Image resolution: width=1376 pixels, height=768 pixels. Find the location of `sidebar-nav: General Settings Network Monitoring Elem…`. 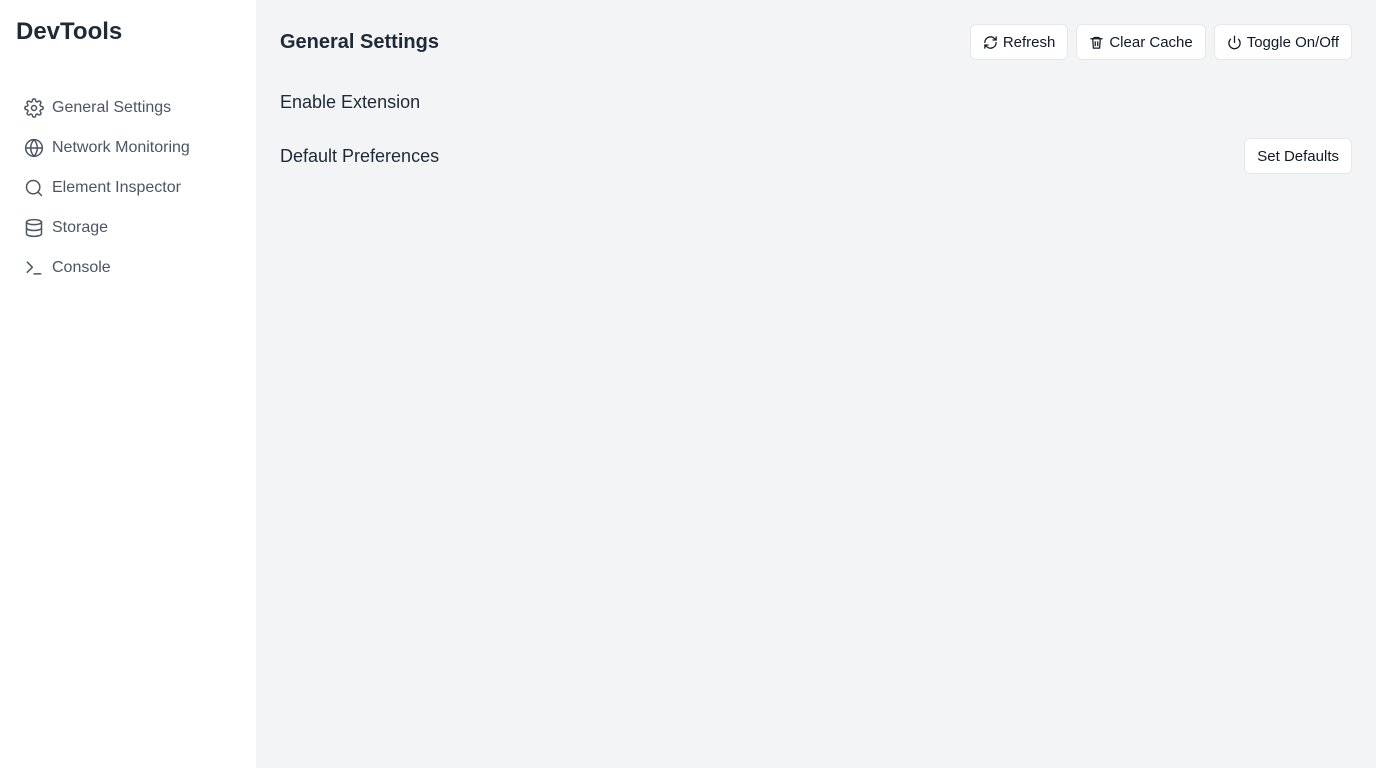

sidebar-nav: General Settings Network Monitoring Elem… is located at coordinates (128, 188).